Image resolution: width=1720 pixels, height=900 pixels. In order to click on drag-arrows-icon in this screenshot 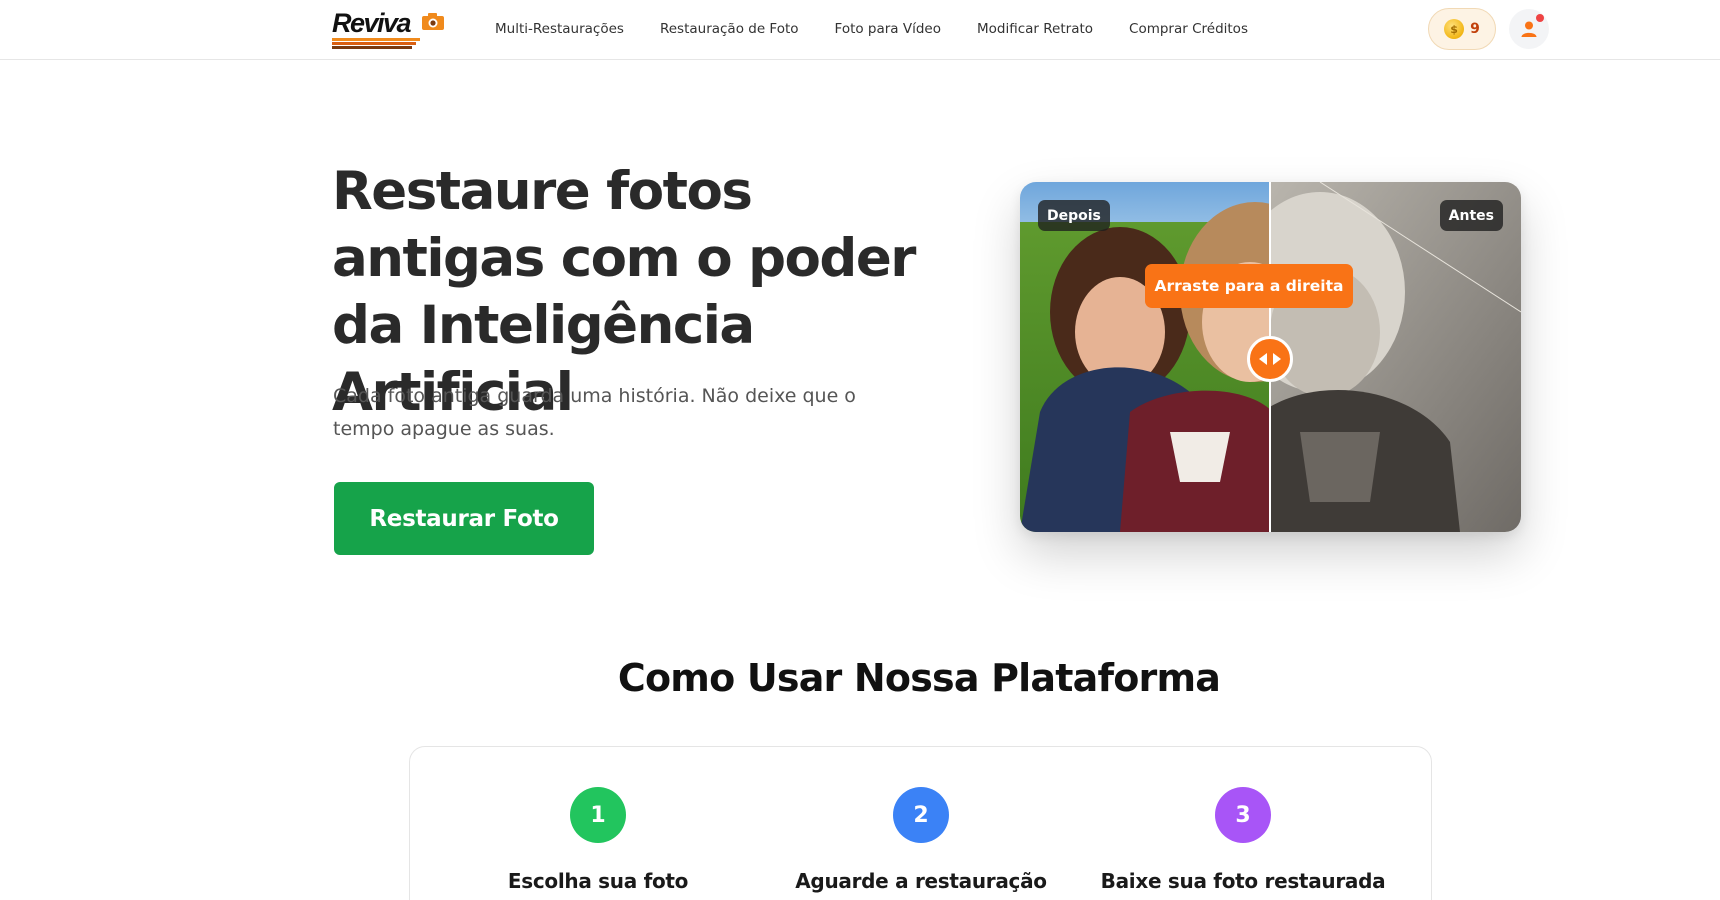, I will do `click(1270, 359)`.